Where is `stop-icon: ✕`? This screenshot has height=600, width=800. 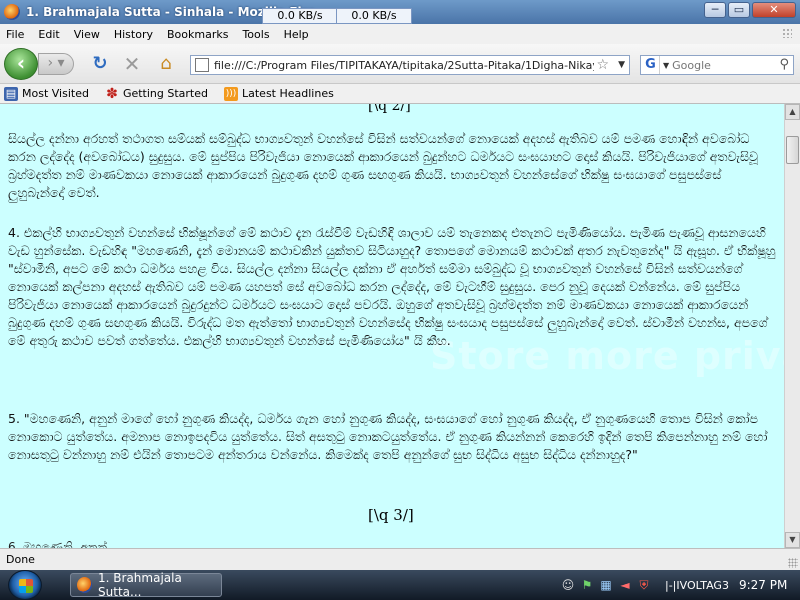 stop-icon: ✕ is located at coordinates (132, 64).